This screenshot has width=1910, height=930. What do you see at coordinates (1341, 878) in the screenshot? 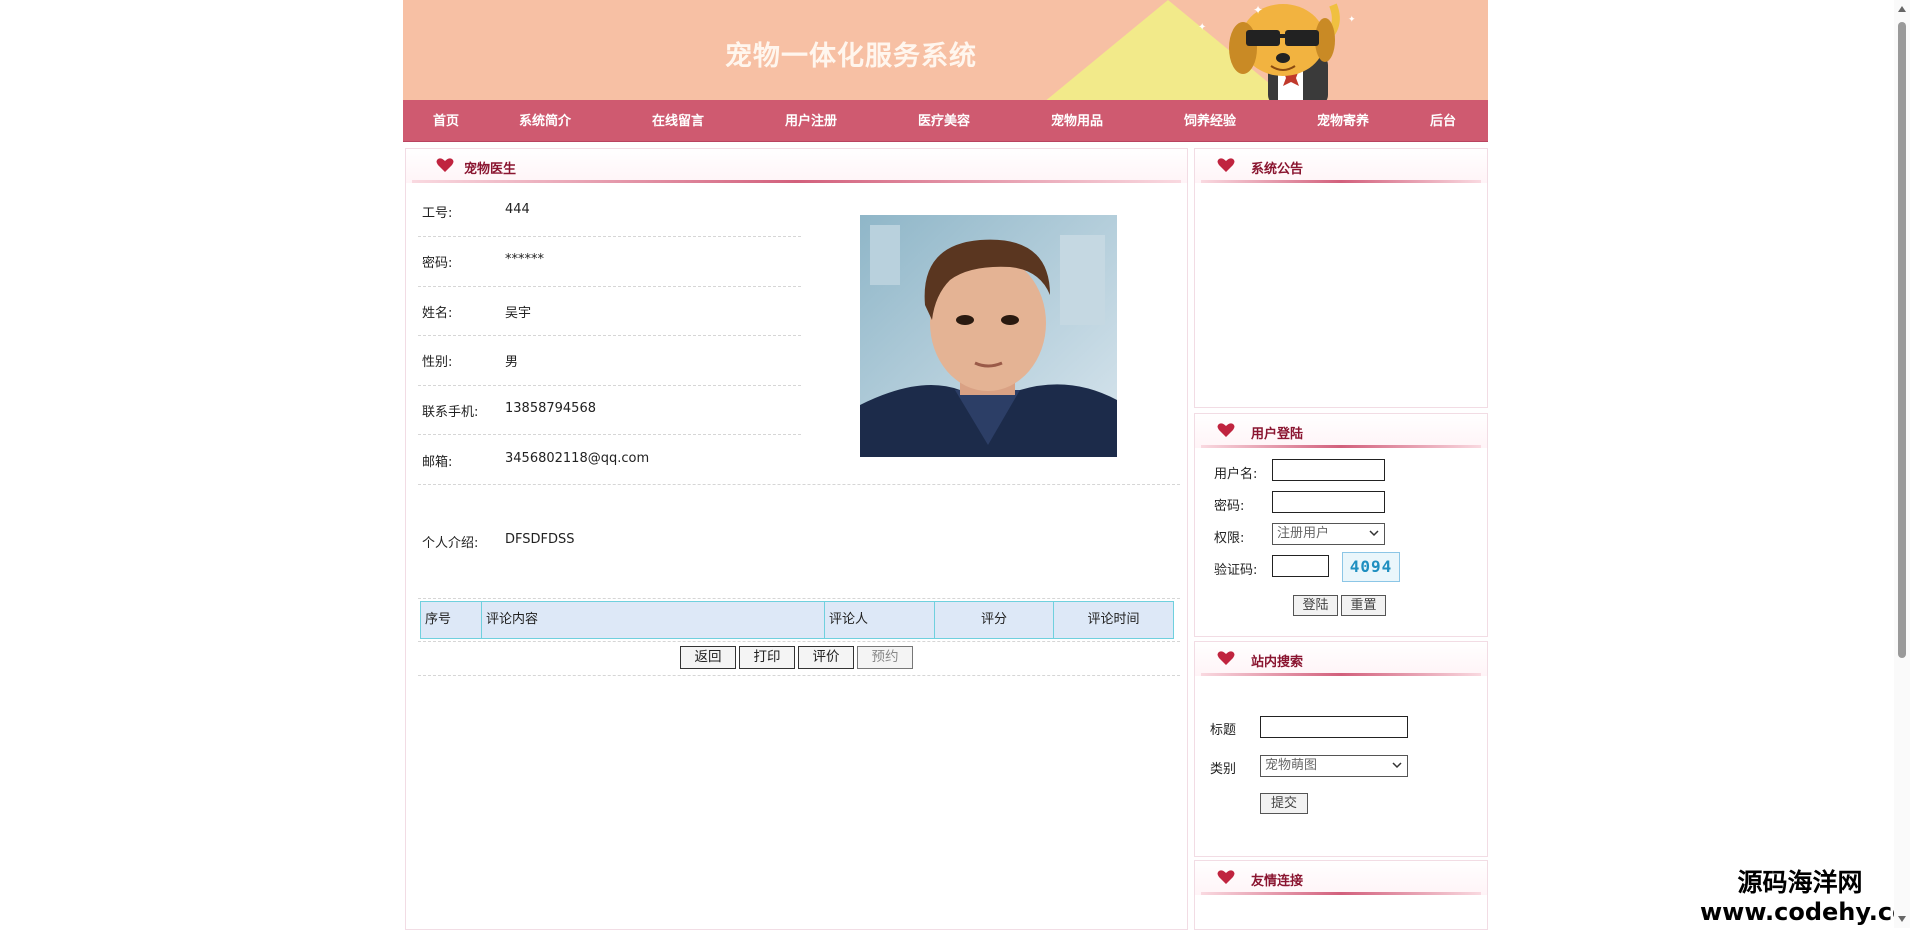
I see `panel-header: 友情连接` at bounding box center [1341, 878].